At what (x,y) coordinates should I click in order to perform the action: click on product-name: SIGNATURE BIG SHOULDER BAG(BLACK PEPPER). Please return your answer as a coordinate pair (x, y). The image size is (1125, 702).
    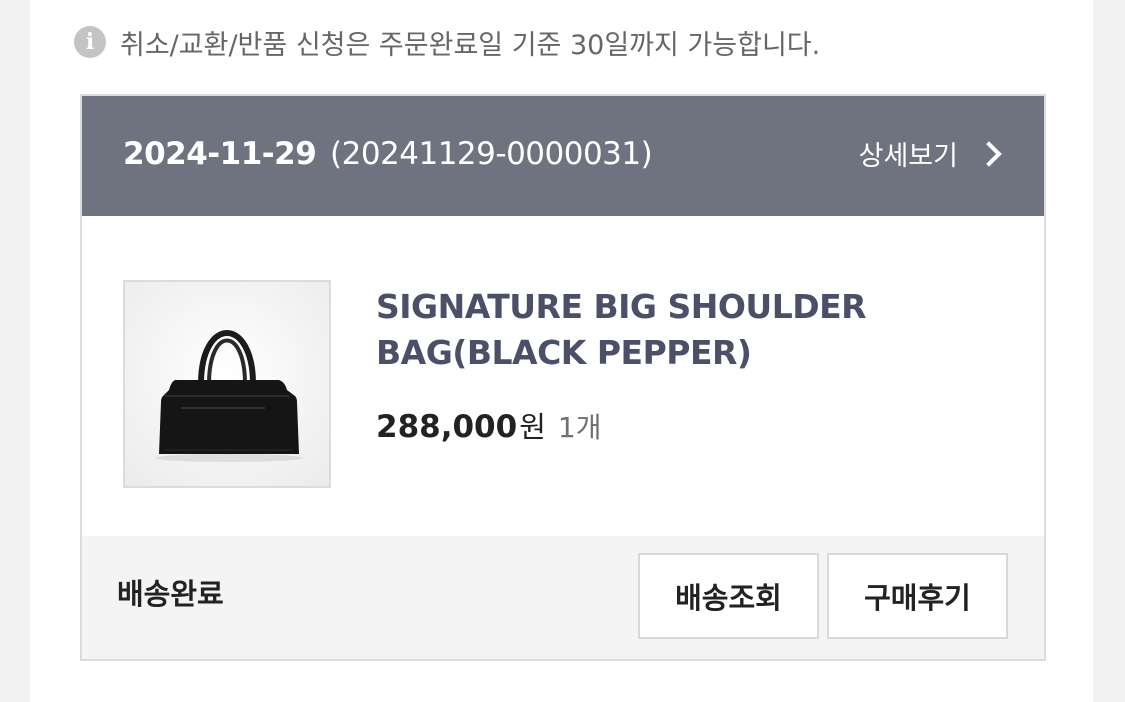
    Looking at the image, I should click on (656, 330).